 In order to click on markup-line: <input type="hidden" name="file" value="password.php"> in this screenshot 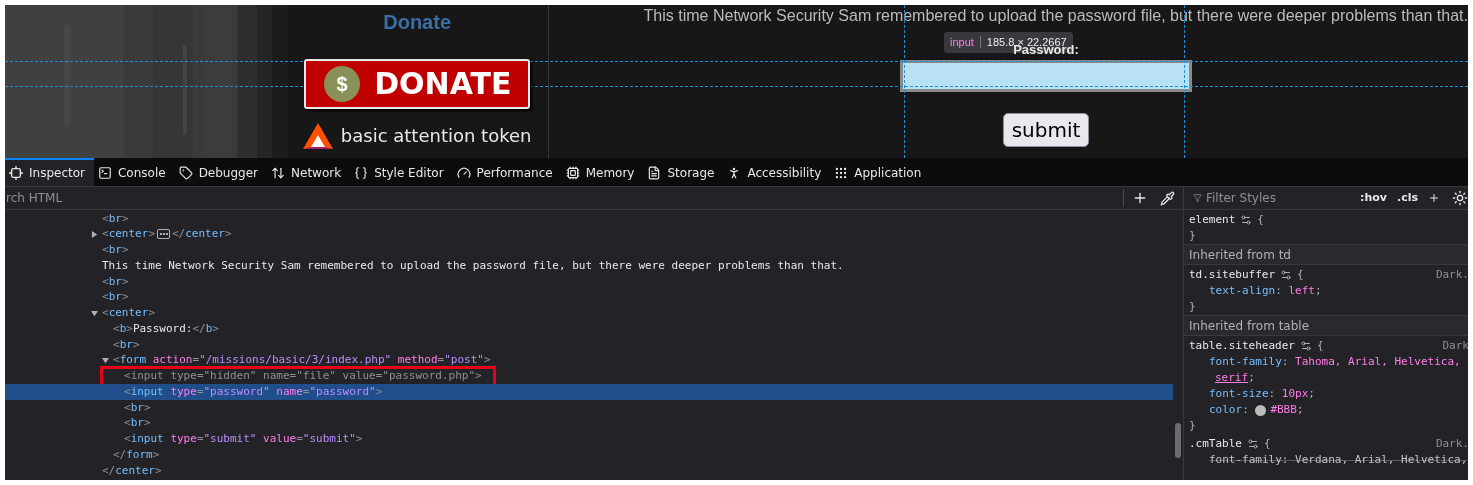, I will do `click(303, 376)`.